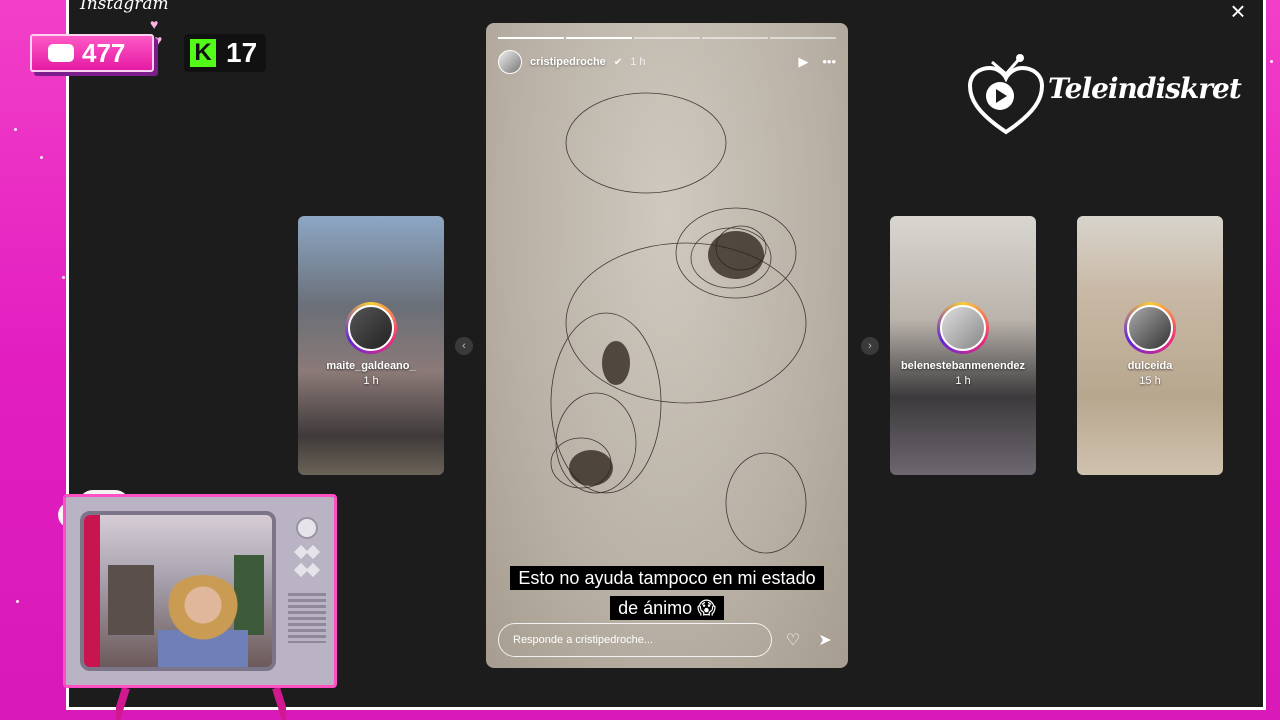  I want to click on tv-legs, so click(201, 704).